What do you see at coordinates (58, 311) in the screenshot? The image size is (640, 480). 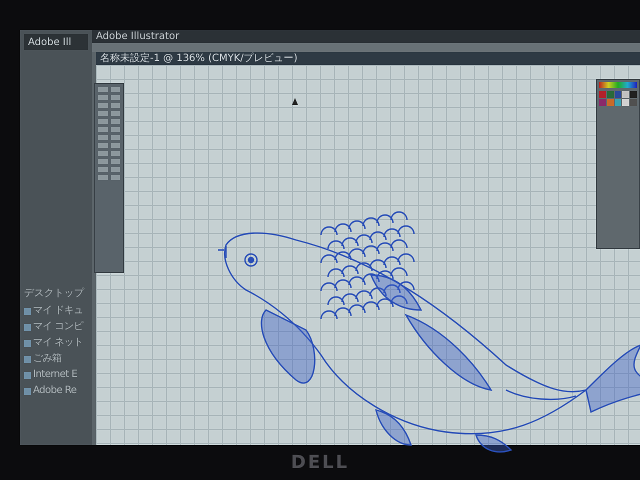 I see `shortcut-item: マイ ドキュ` at bounding box center [58, 311].